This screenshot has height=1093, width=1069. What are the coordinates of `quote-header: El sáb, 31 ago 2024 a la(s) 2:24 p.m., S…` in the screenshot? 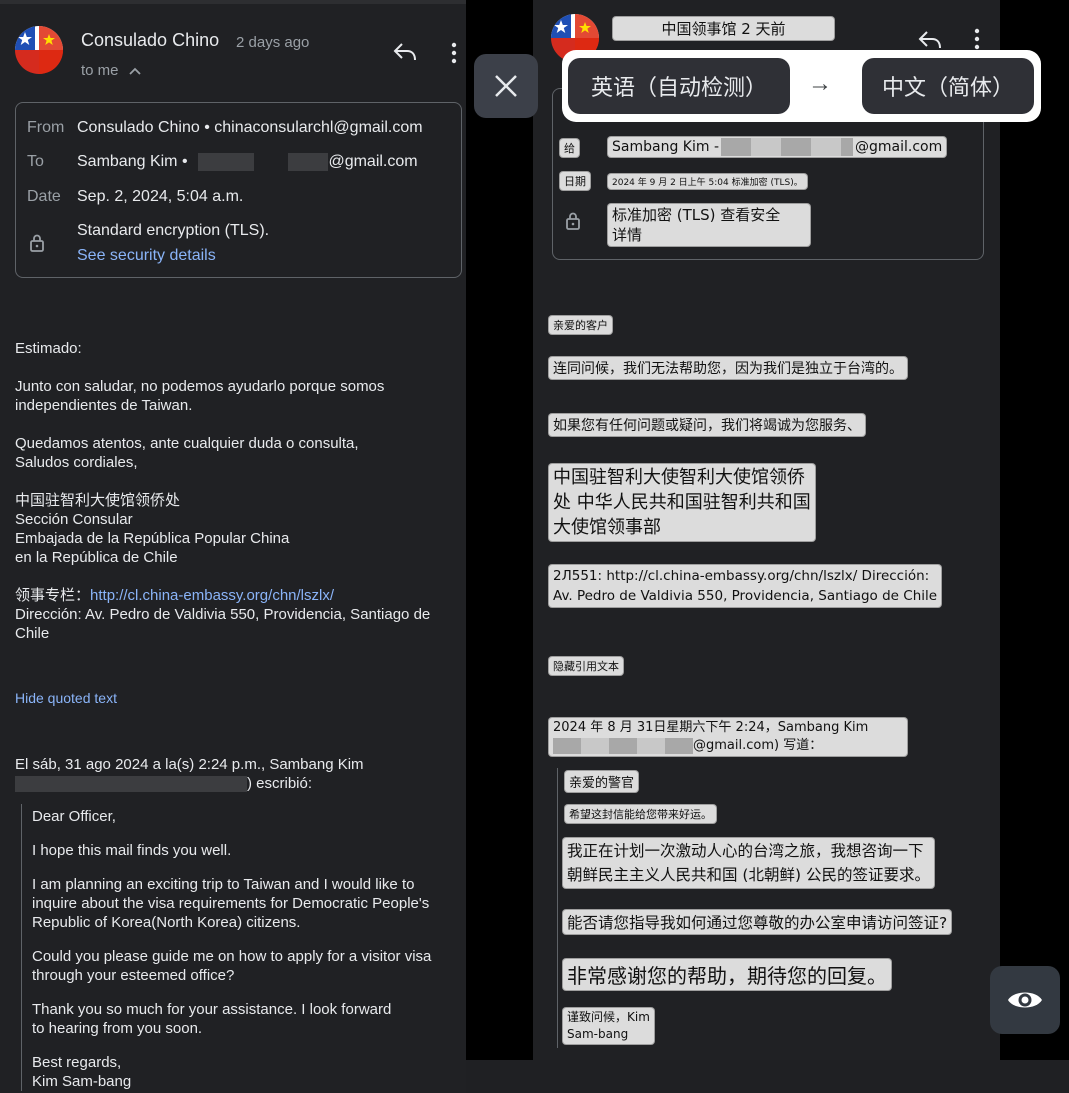 It's located at (237, 774).